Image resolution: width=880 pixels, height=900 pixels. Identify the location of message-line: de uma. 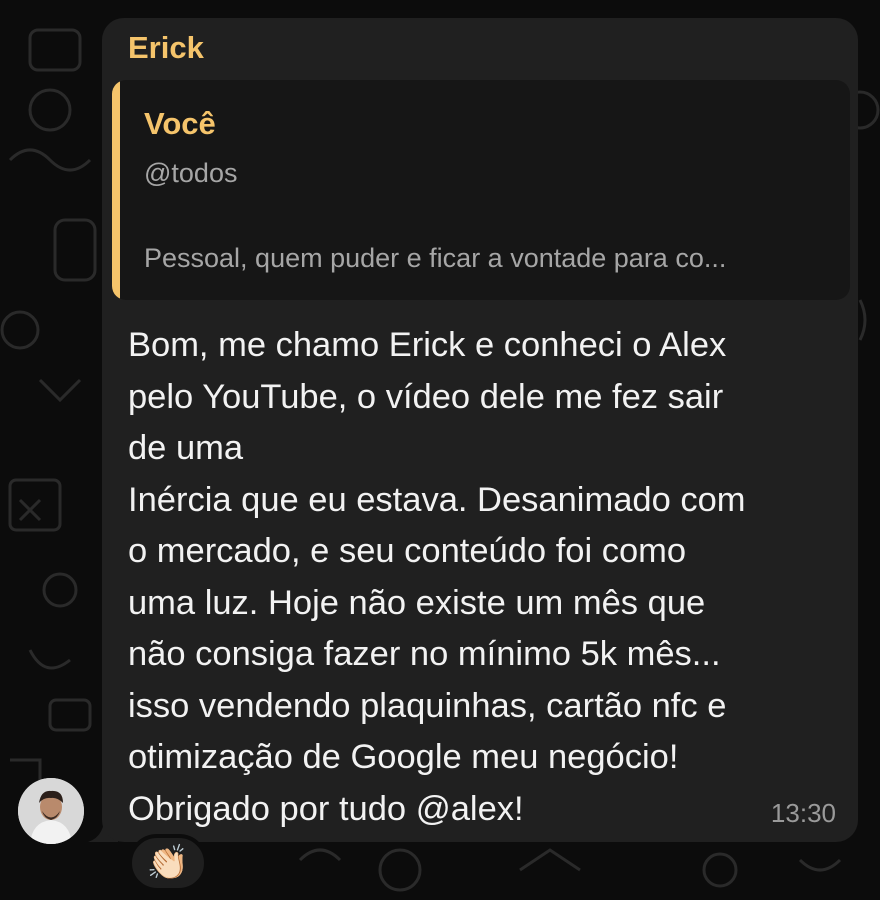
(186, 448).